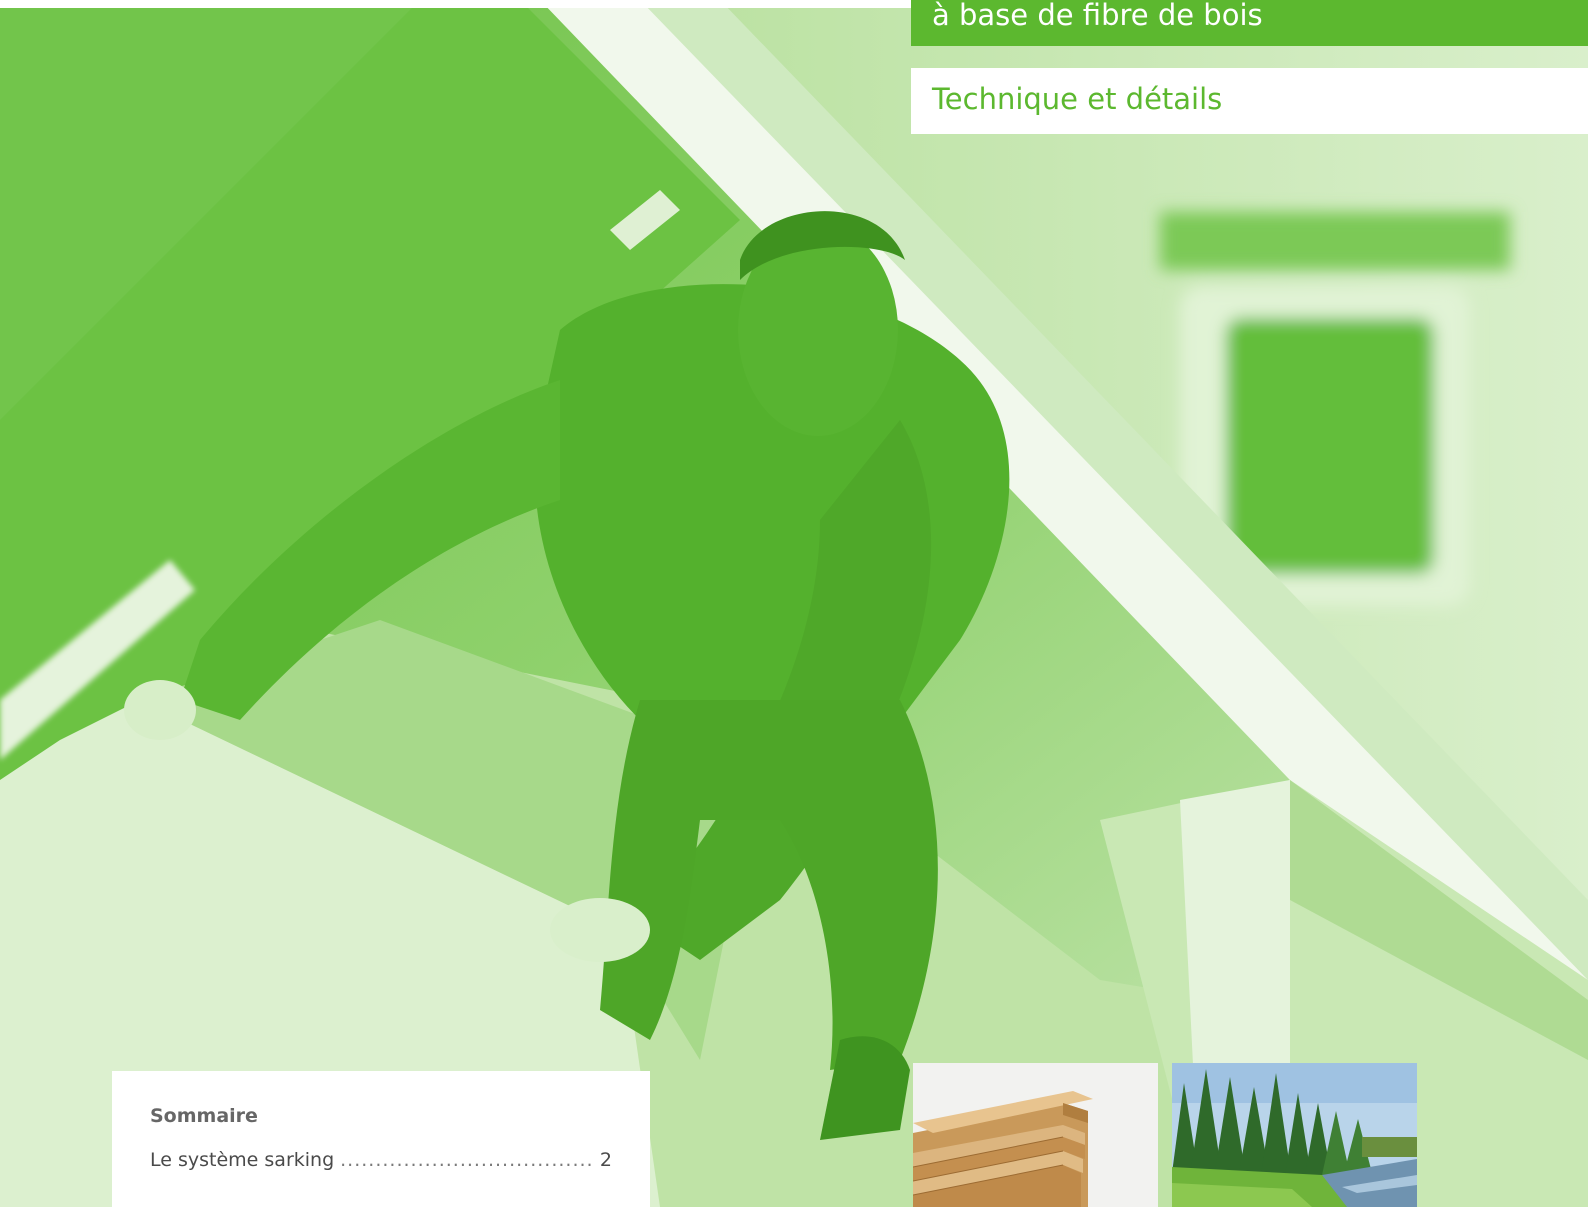 The width and height of the screenshot is (1588, 1207). What do you see at coordinates (204, 1116) in the screenshot?
I see `toc-heading: Sommaire` at bounding box center [204, 1116].